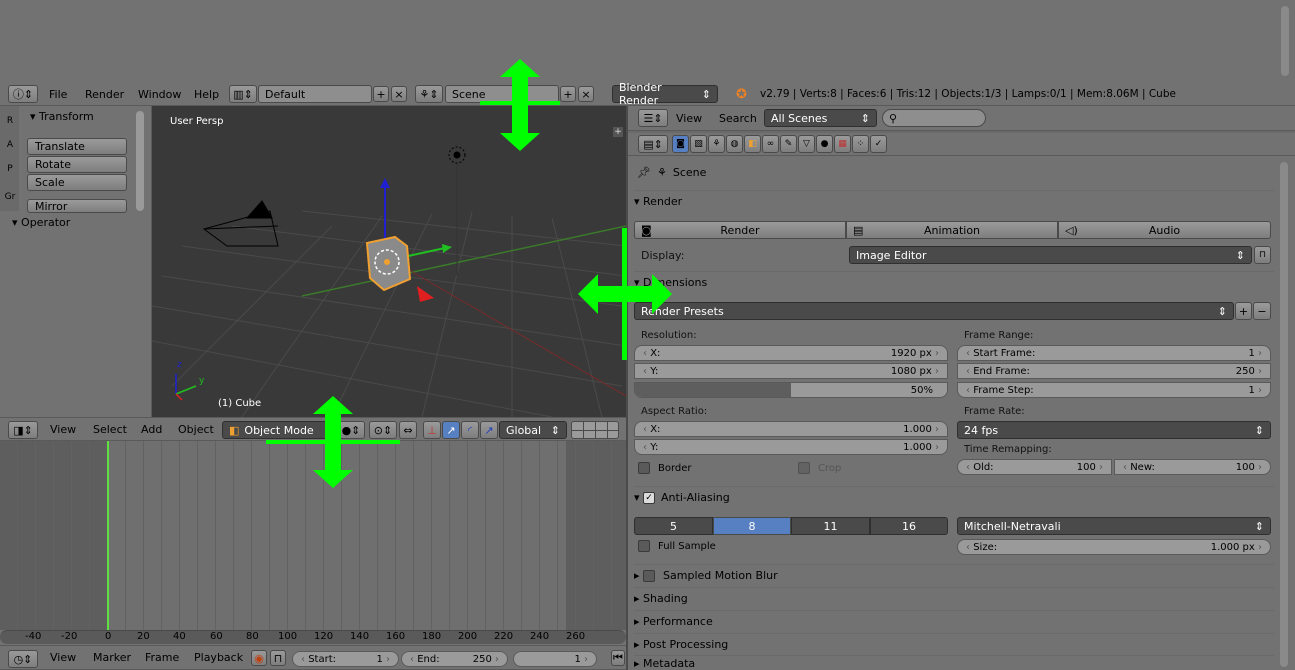  Describe the element at coordinates (1034, 467) in the screenshot. I see `remap-old-field: Old: 100` at that location.